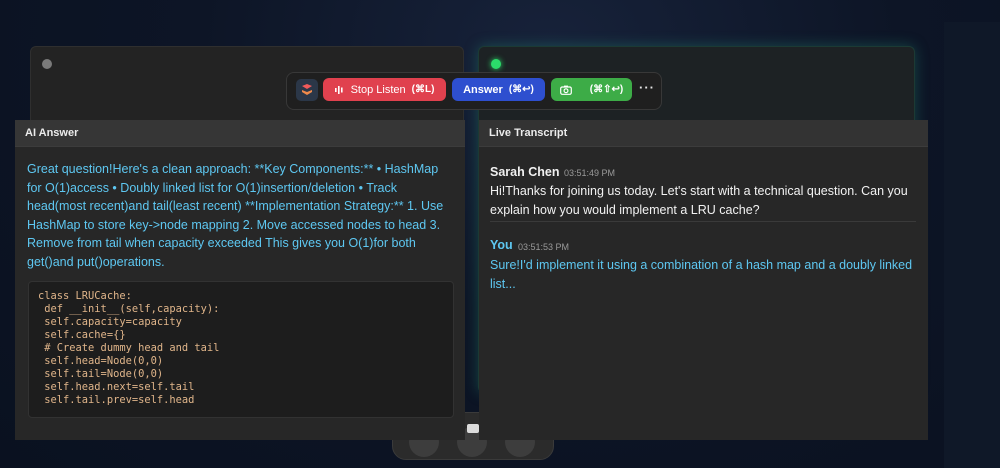 Image resolution: width=1000 pixels, height=468 pixels. Describe the element at coordinates (116, 400) in the screenshot. I see `code-line: self.tail.prev=self.head` at that location.